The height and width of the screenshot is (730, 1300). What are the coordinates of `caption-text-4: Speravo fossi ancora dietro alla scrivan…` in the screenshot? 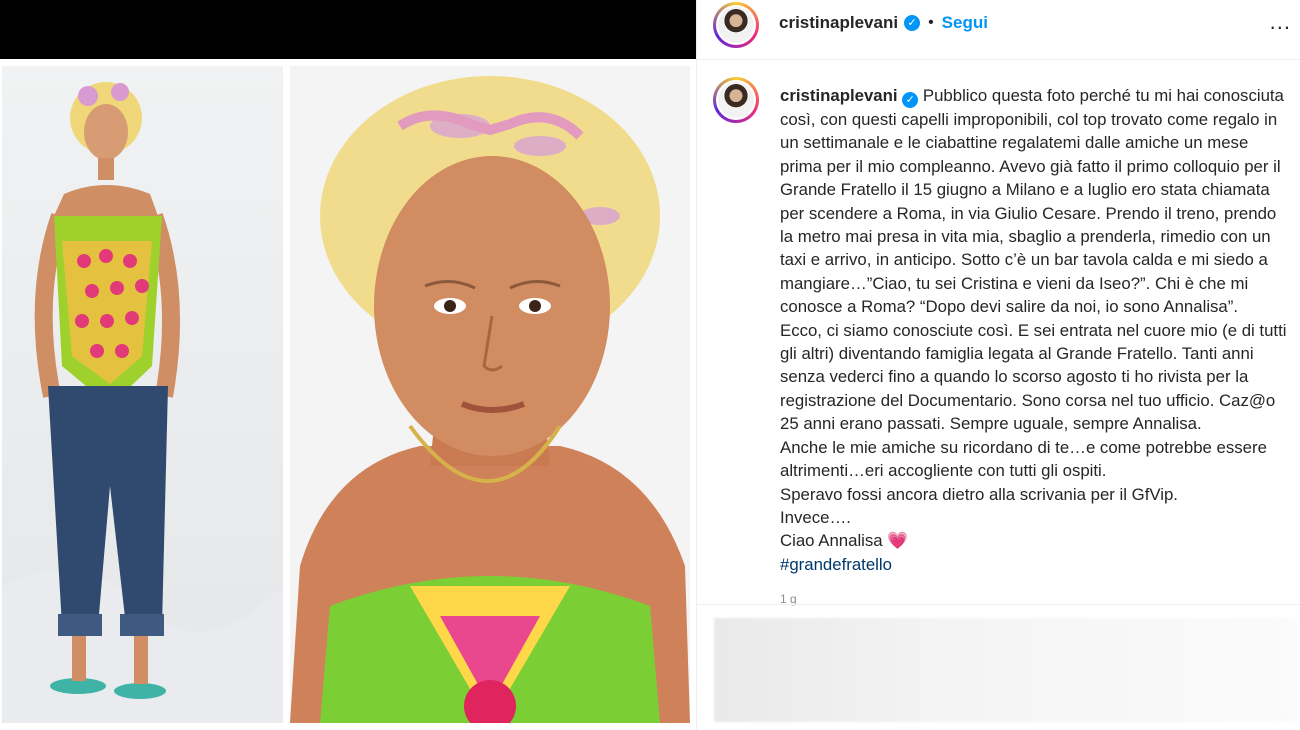 It's located at (979, 494).